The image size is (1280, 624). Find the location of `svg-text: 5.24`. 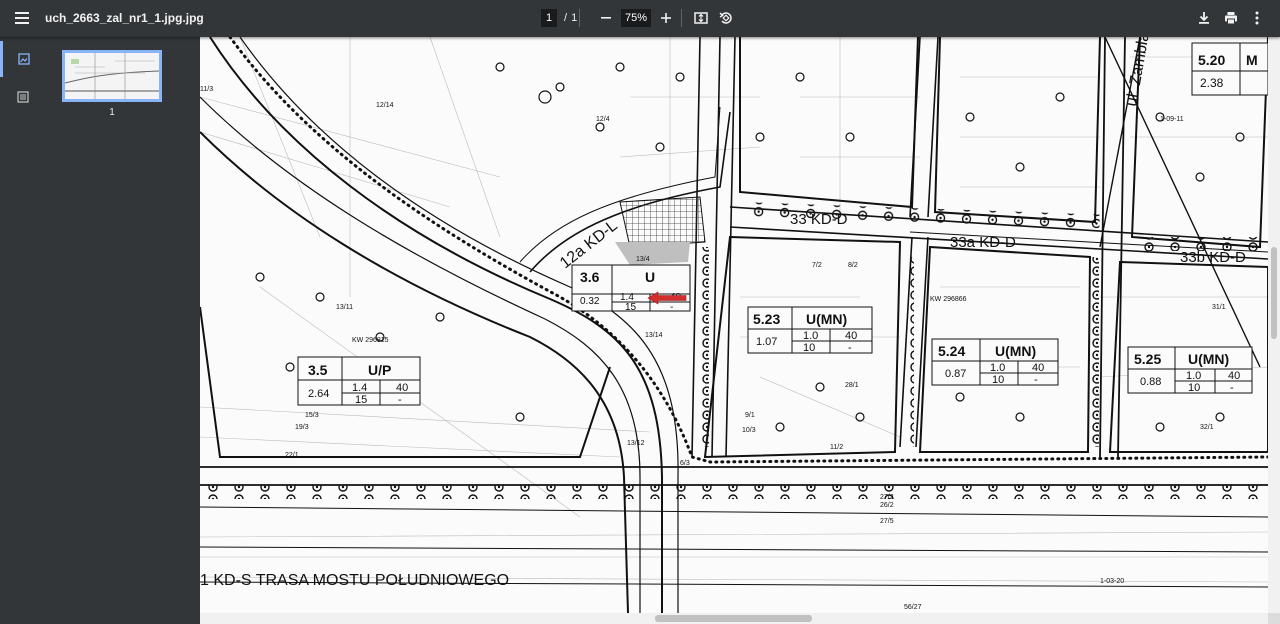

svg-text: 5.24 is located at coordinates (951, 351).